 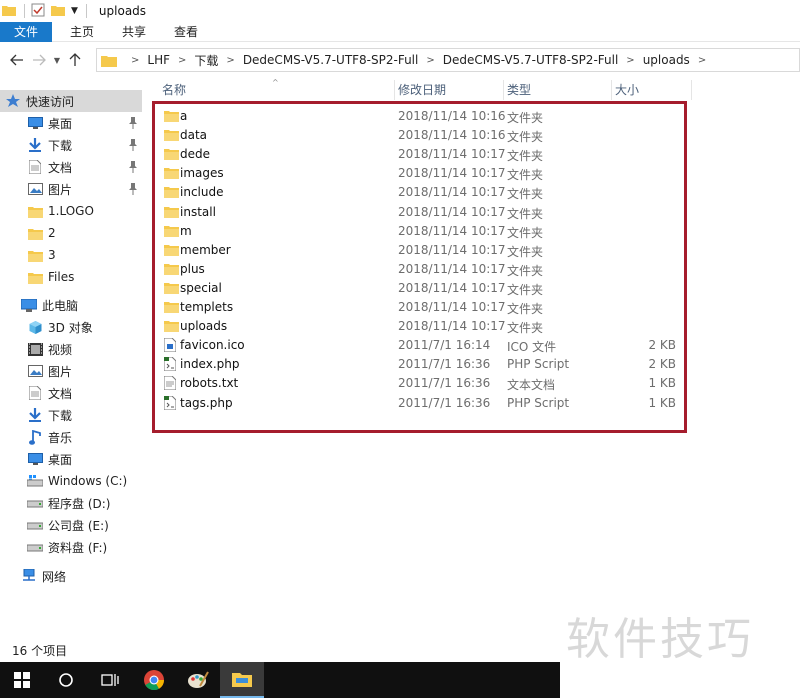 I want to click on properties-icon, so click(x=38, y=11).